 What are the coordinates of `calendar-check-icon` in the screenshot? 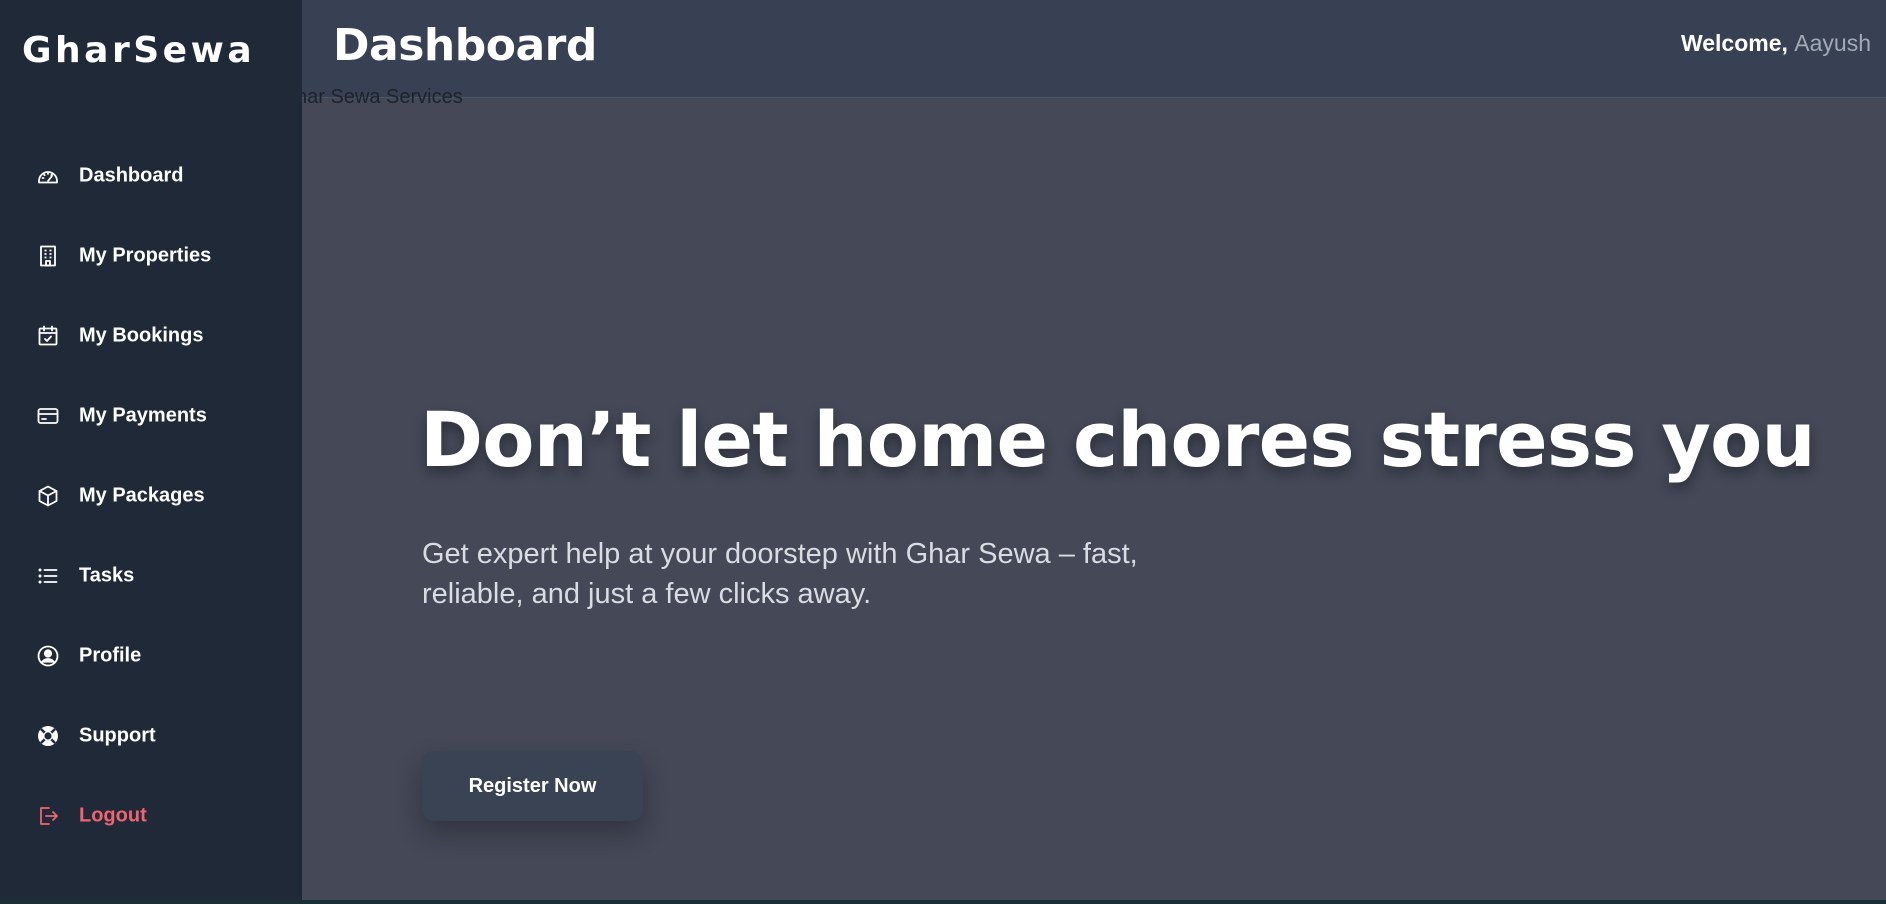 It's located at (48, 336).